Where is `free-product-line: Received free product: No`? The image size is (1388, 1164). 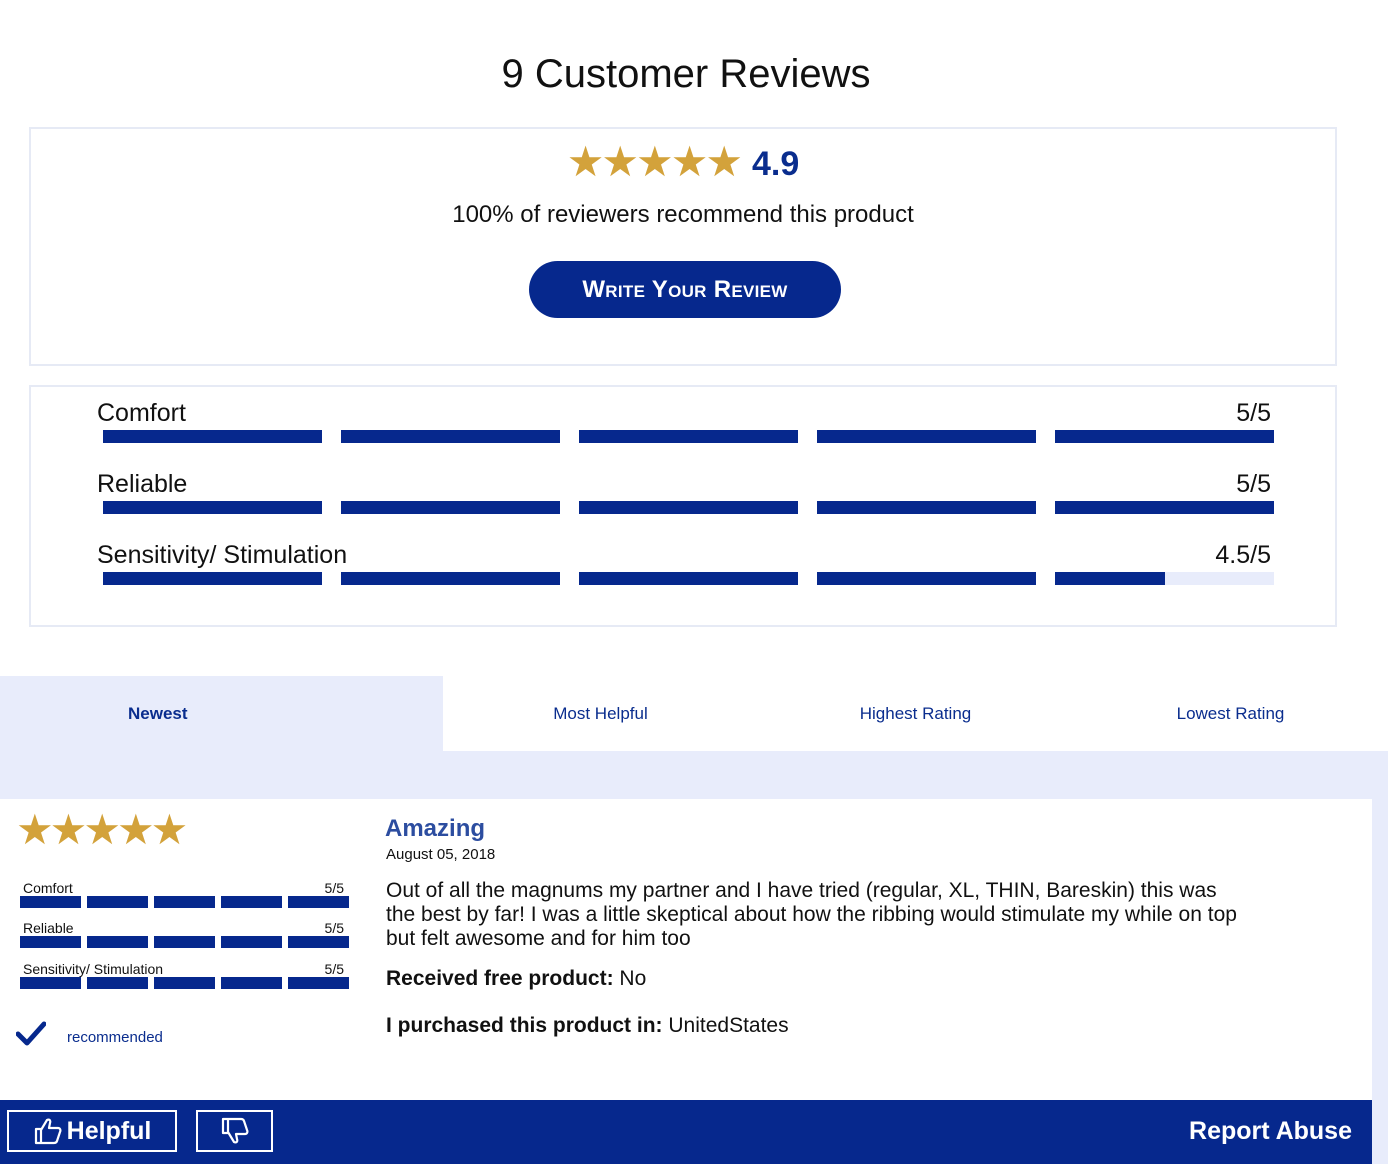 free-product-line: Received free product: No is located at coordinates (516, 979).